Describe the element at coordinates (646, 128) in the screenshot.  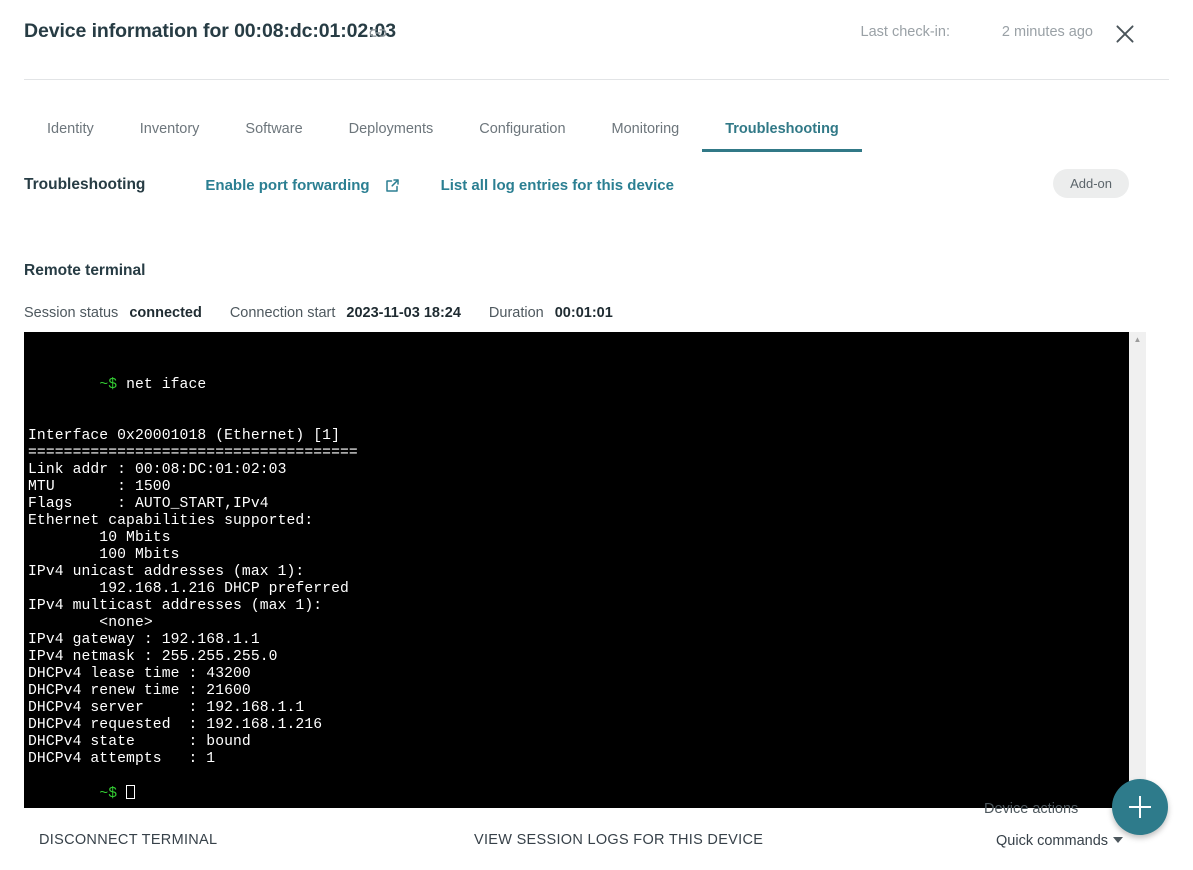
I see `tab-monitoring: Monitoring` at that location.